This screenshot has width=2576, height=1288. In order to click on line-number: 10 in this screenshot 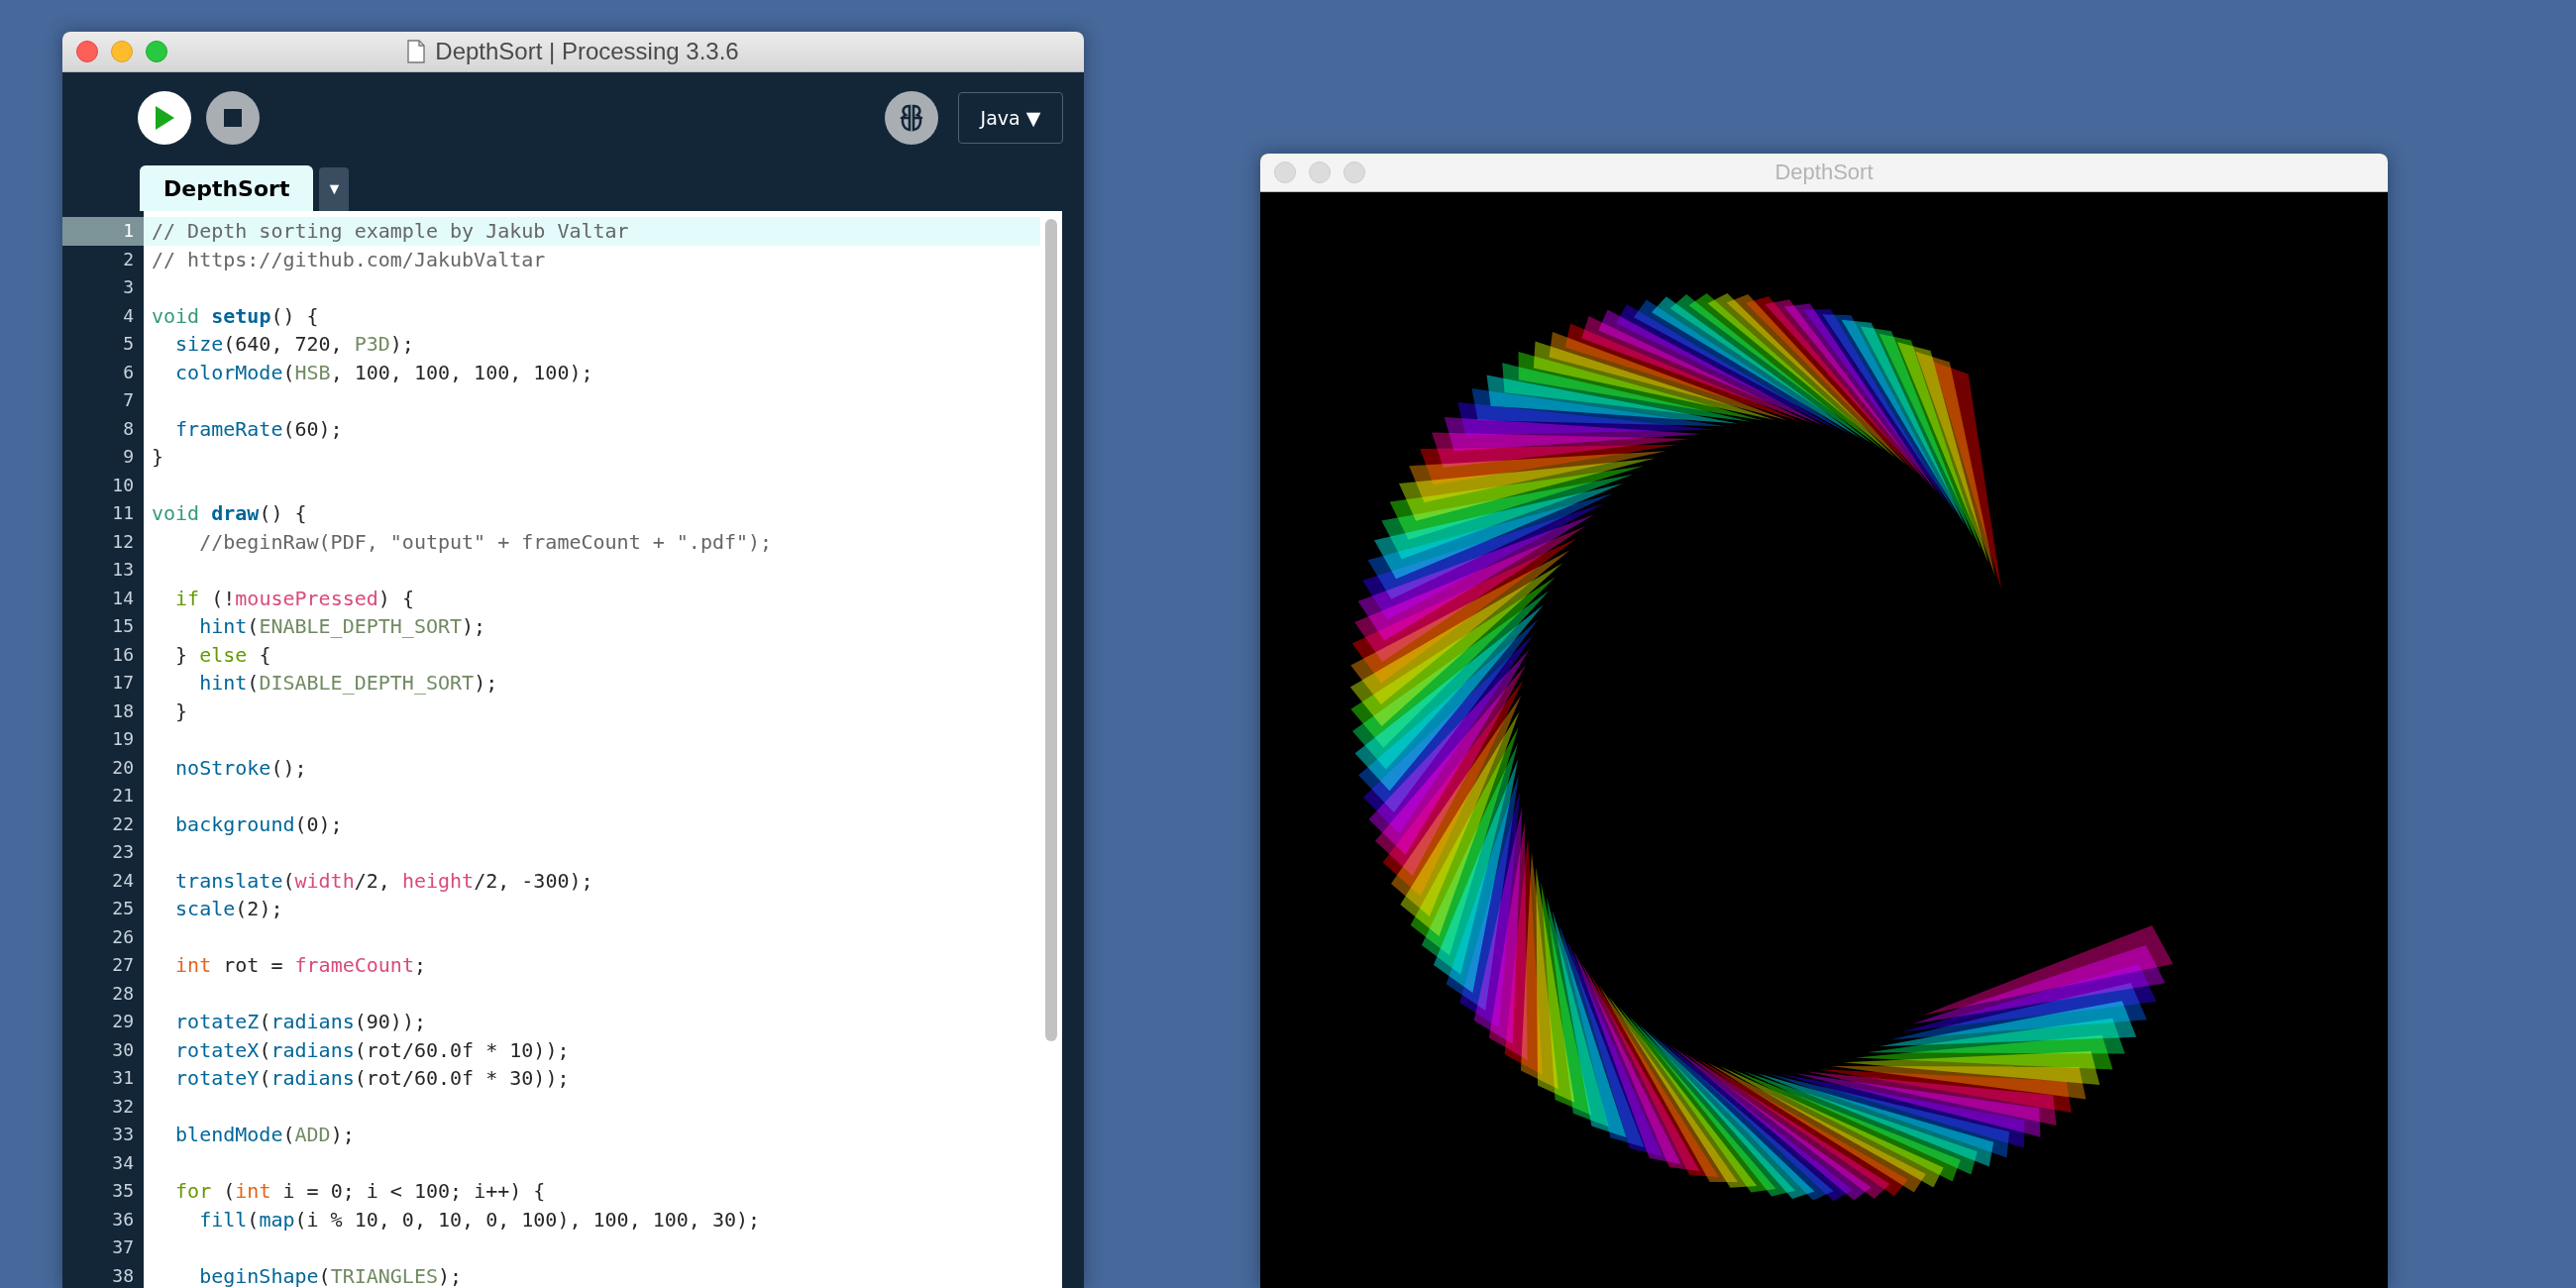, I will do `click(123, 485)`.